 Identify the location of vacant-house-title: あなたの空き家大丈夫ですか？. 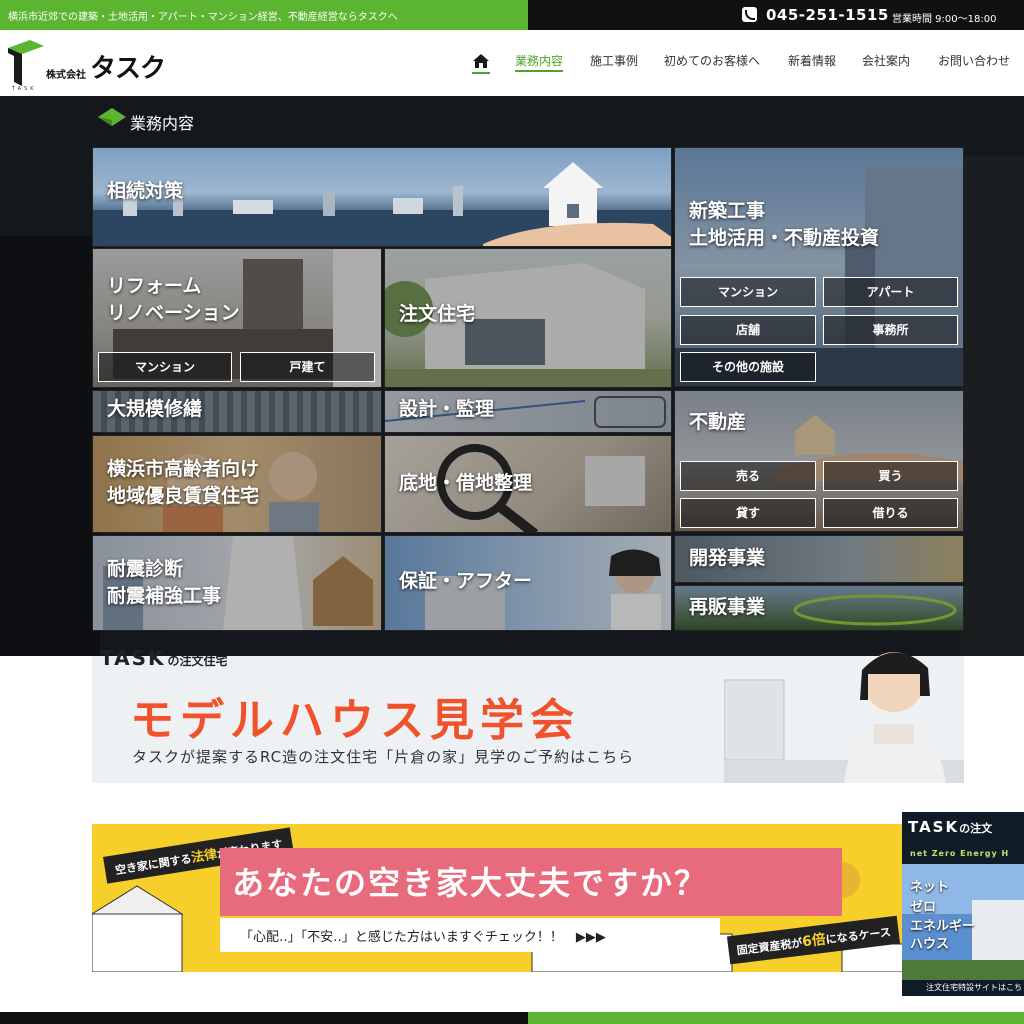
(470, 883).